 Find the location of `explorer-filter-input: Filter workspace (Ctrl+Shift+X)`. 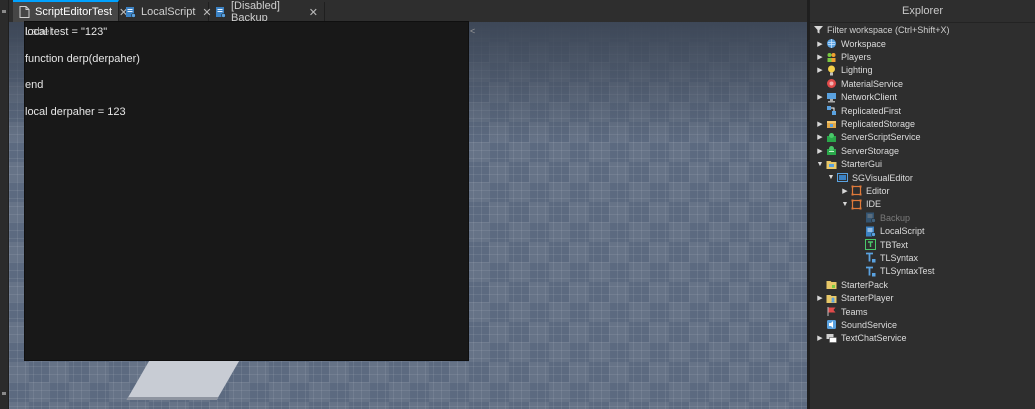

explorer-filter-input: Filter workspace (Ctrl+Shift+X) is located at coordinates (922, 30).